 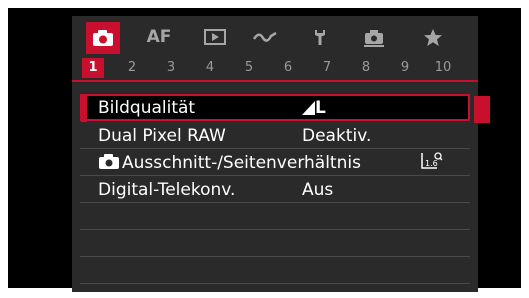 What do you see at coordinates (132, 68) in the screenshot?
I see `page-tab-2: 2` at bounding box center [132, 68].